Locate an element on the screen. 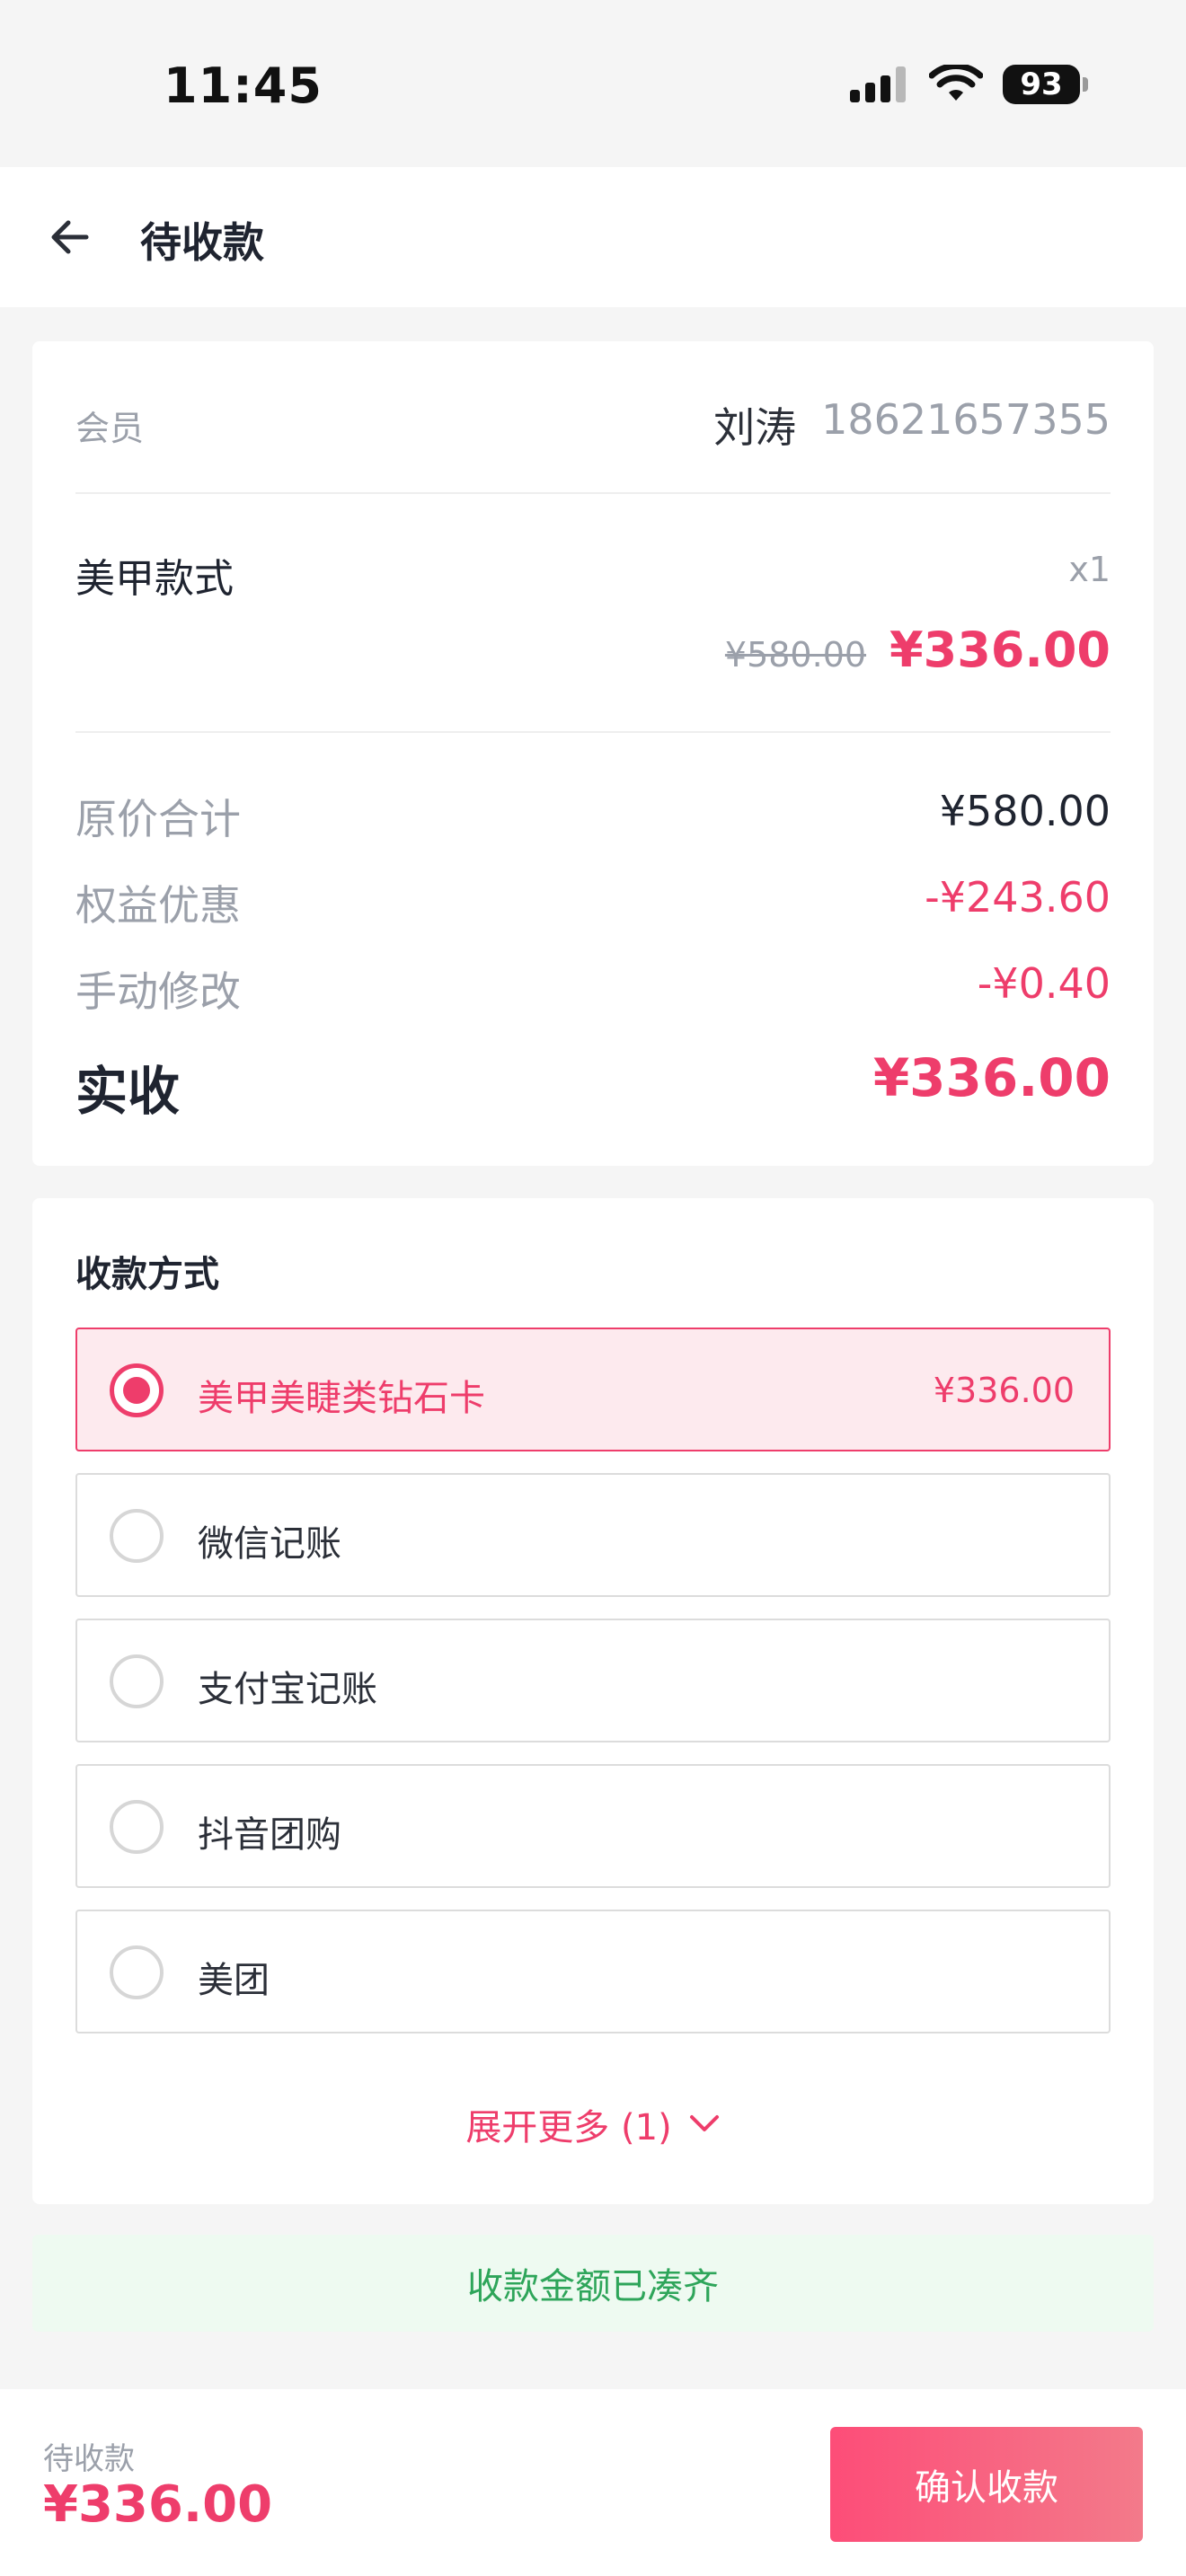 Image resolution: width=1186 pixels, height=2576 pixels. total-value: ¥336.00 is located at coordinates (991, 1077).